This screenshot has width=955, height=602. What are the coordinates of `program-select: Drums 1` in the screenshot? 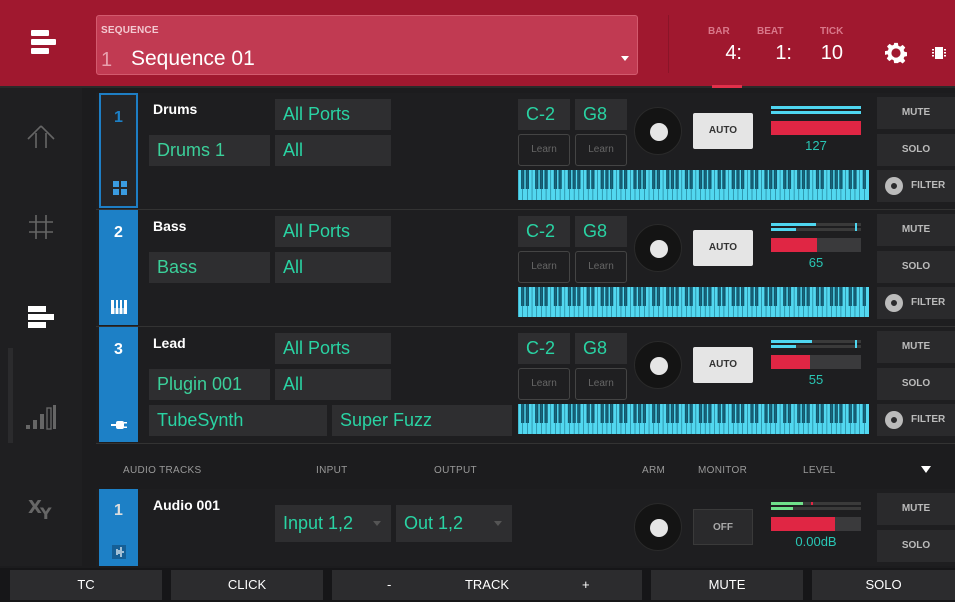 It's located at (209, 150).